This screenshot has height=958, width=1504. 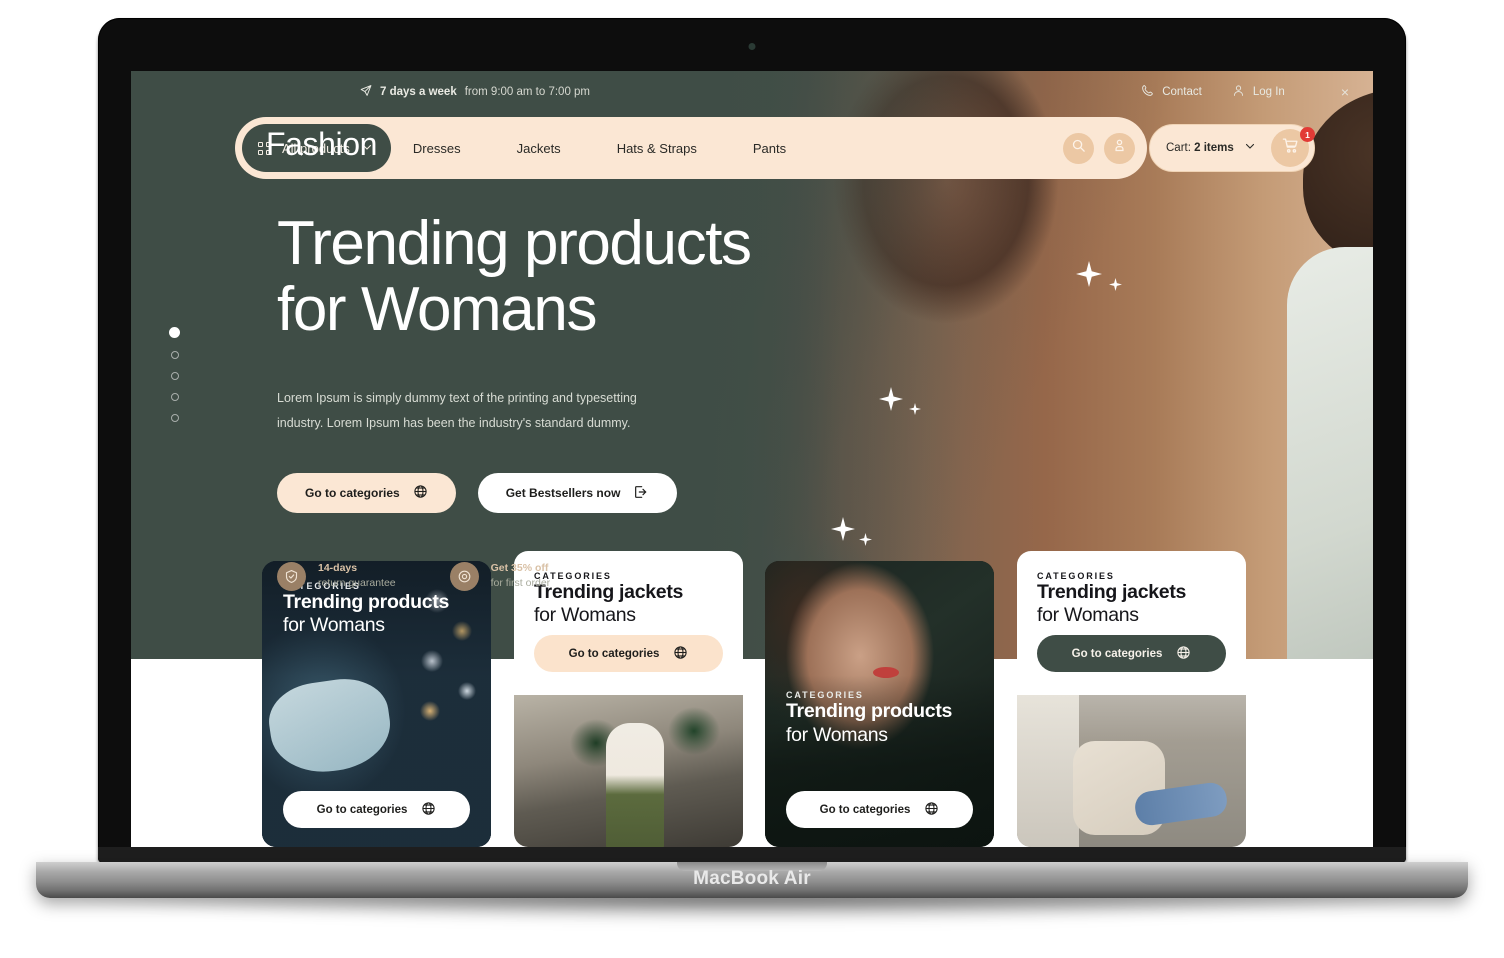 I want to click on cart-button: 1, so click(x=1293, y=147).